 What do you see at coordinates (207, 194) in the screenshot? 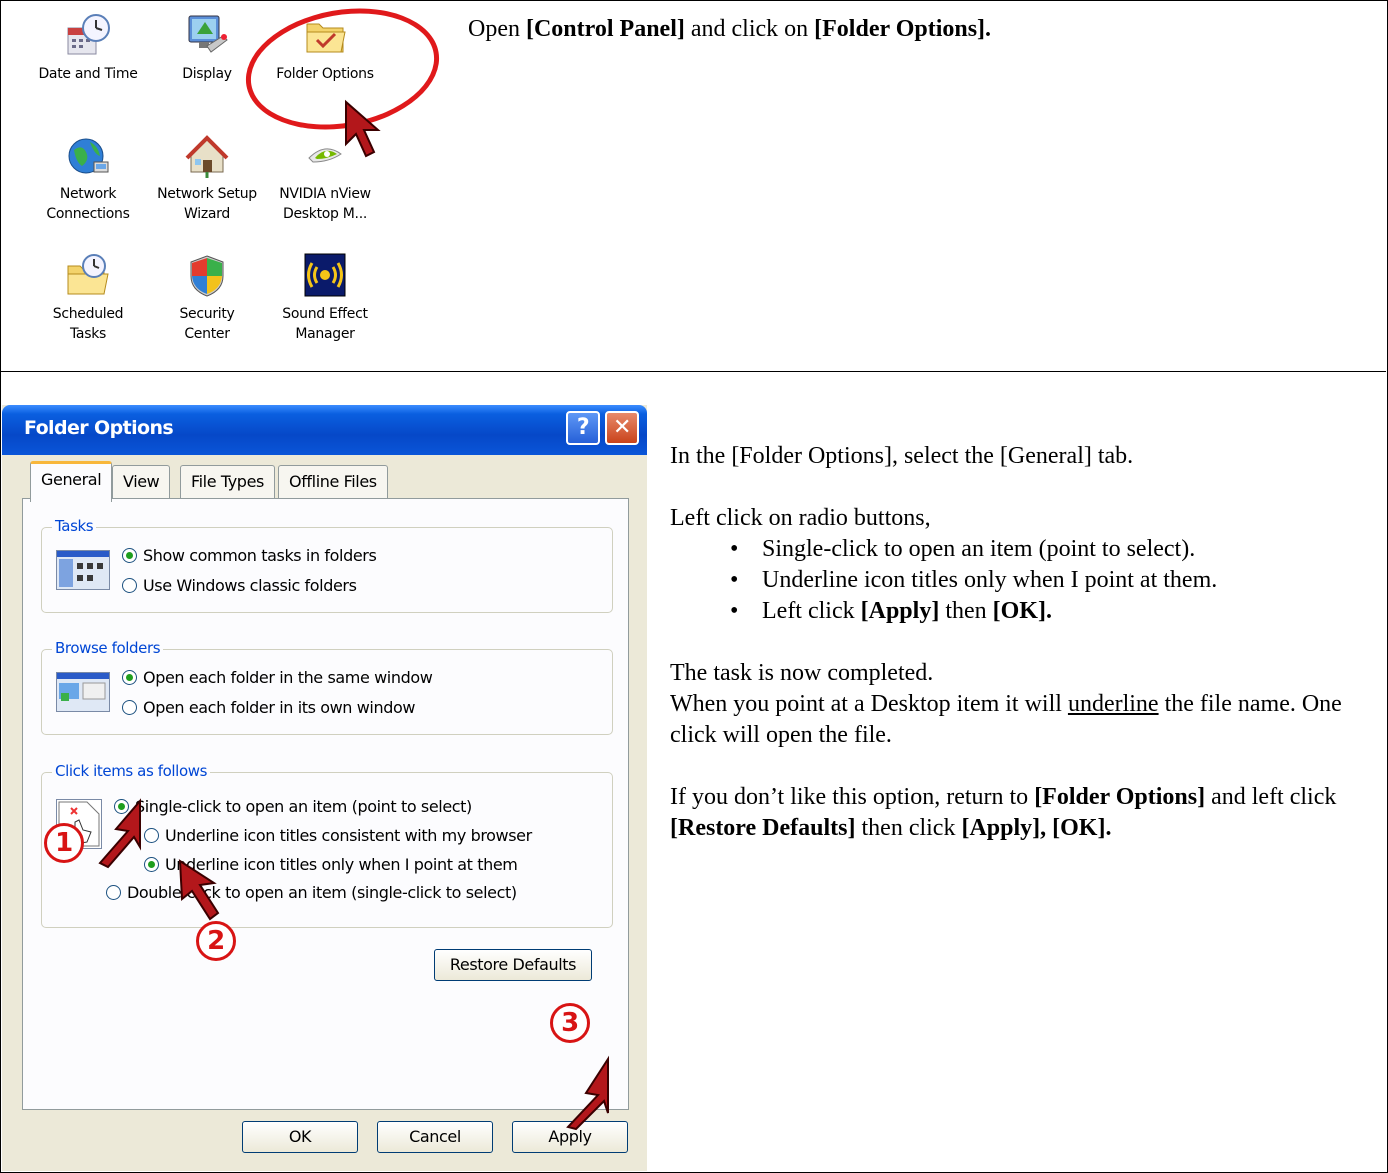
I see `cp-item-label: Network Setup` at bounding box center [207, 194].